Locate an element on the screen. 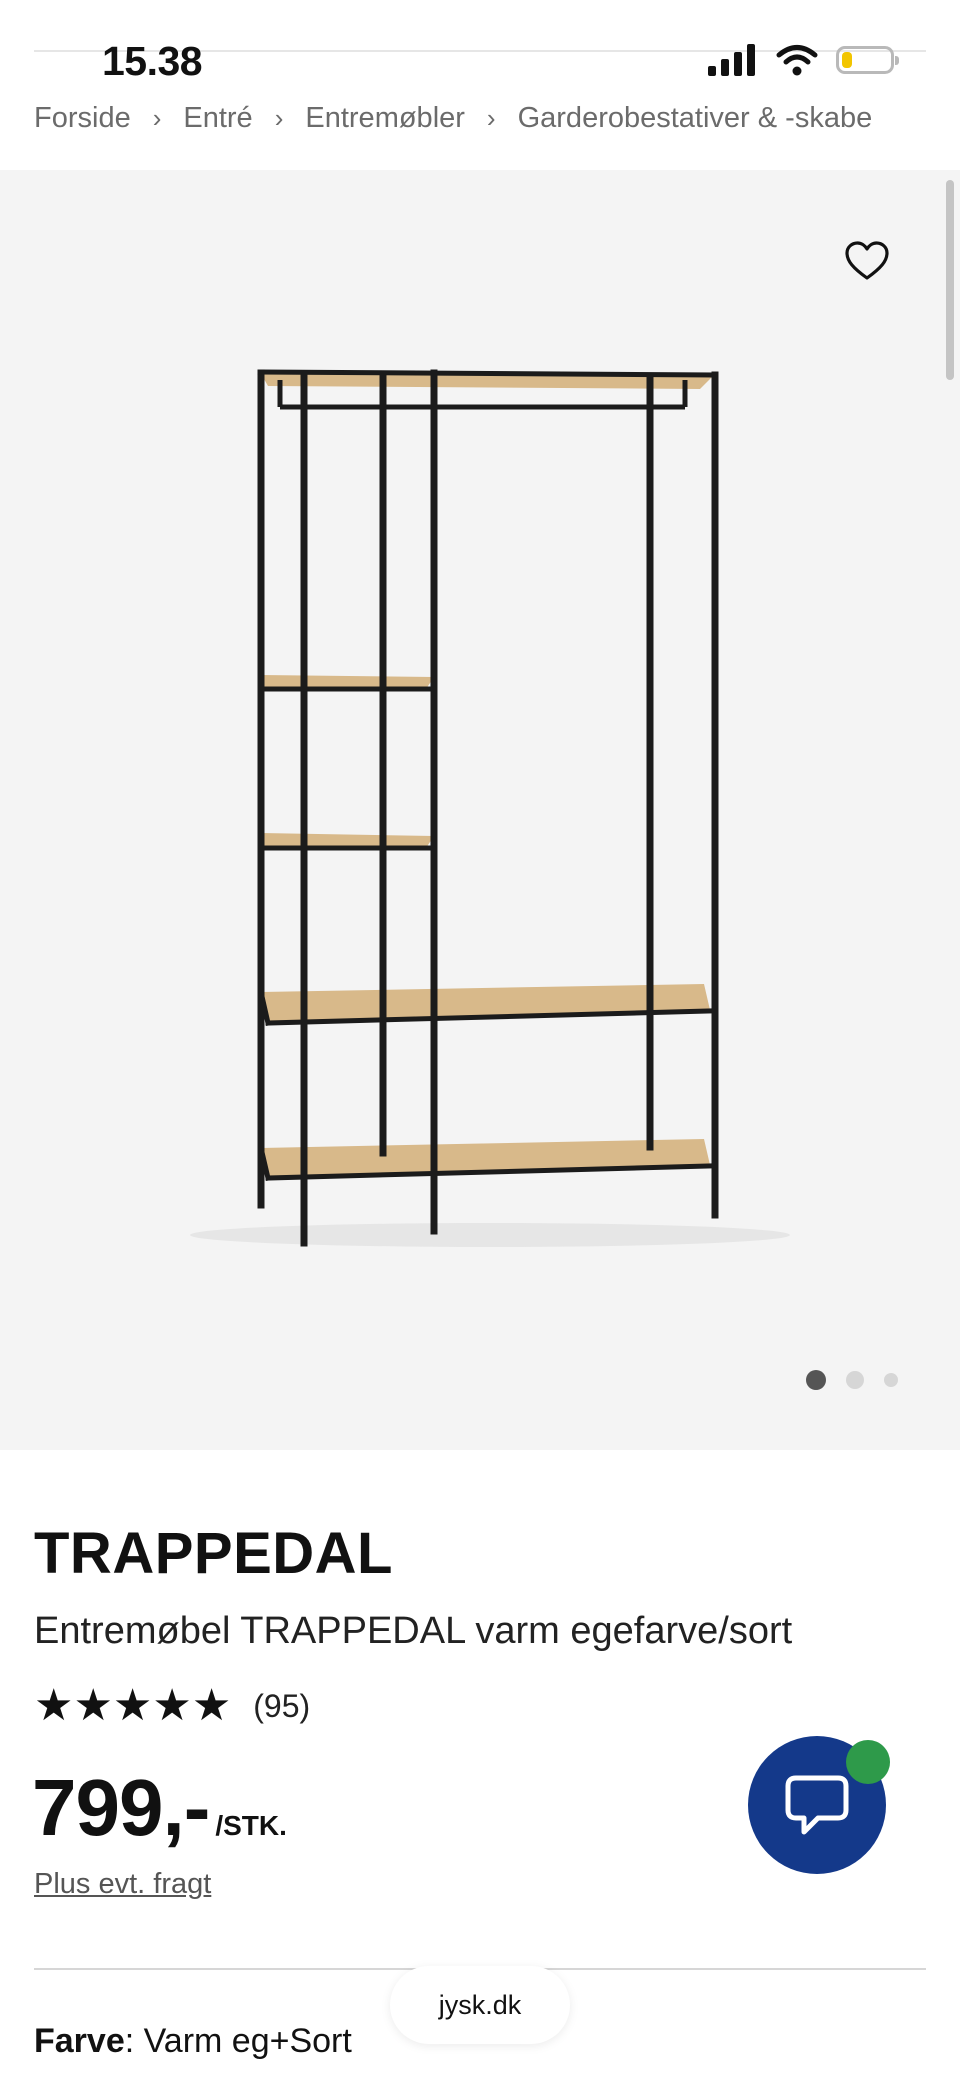  color-label: Farve is located at coordinates (79, 2041).